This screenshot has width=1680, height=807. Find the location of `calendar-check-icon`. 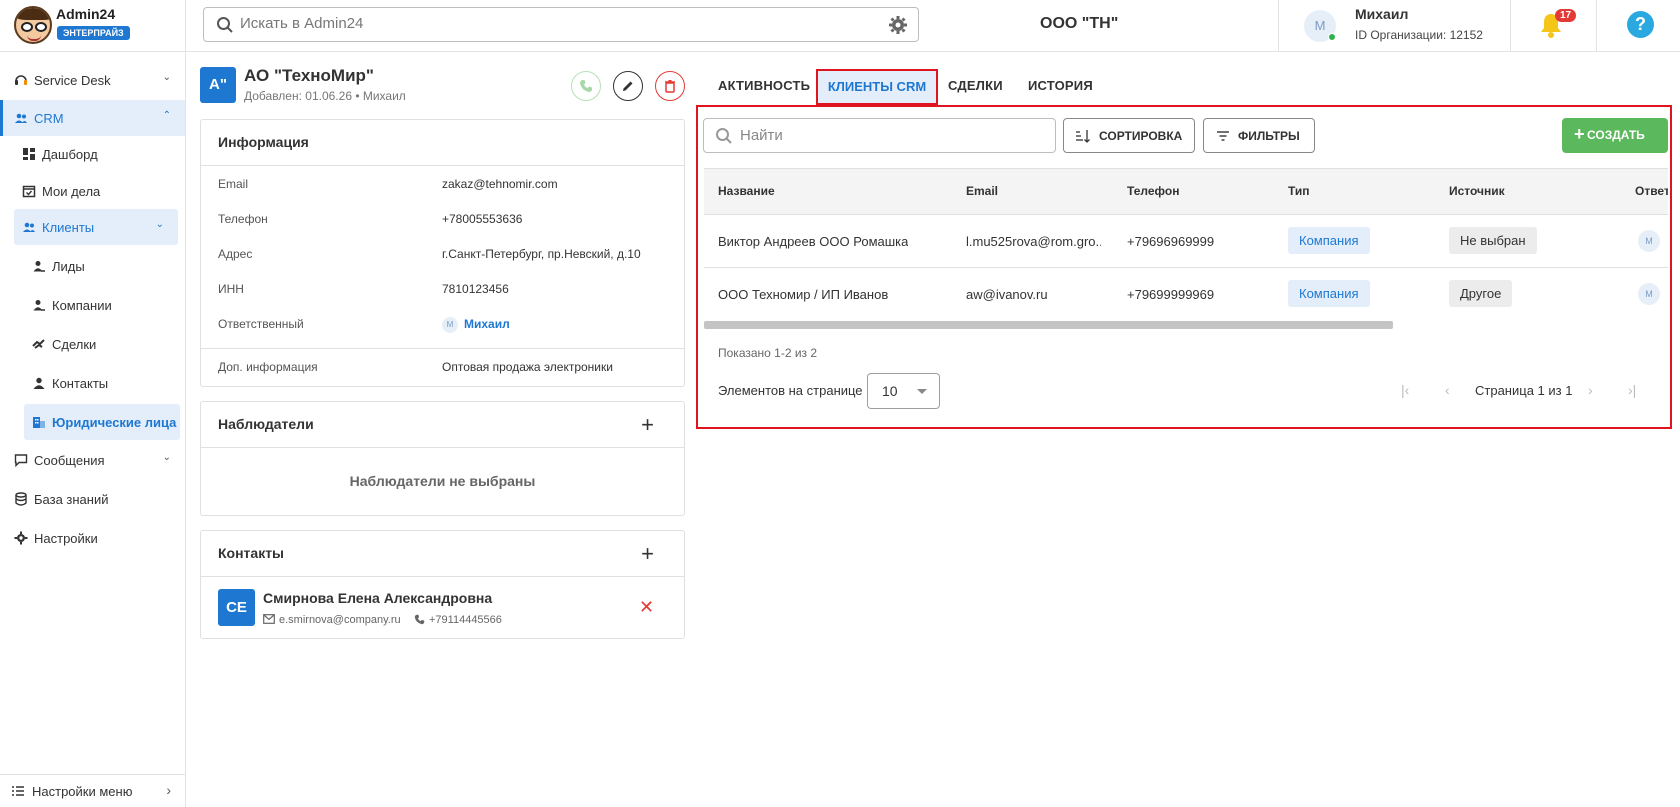

calendar-check-icon is located at coordinates (29, 191).